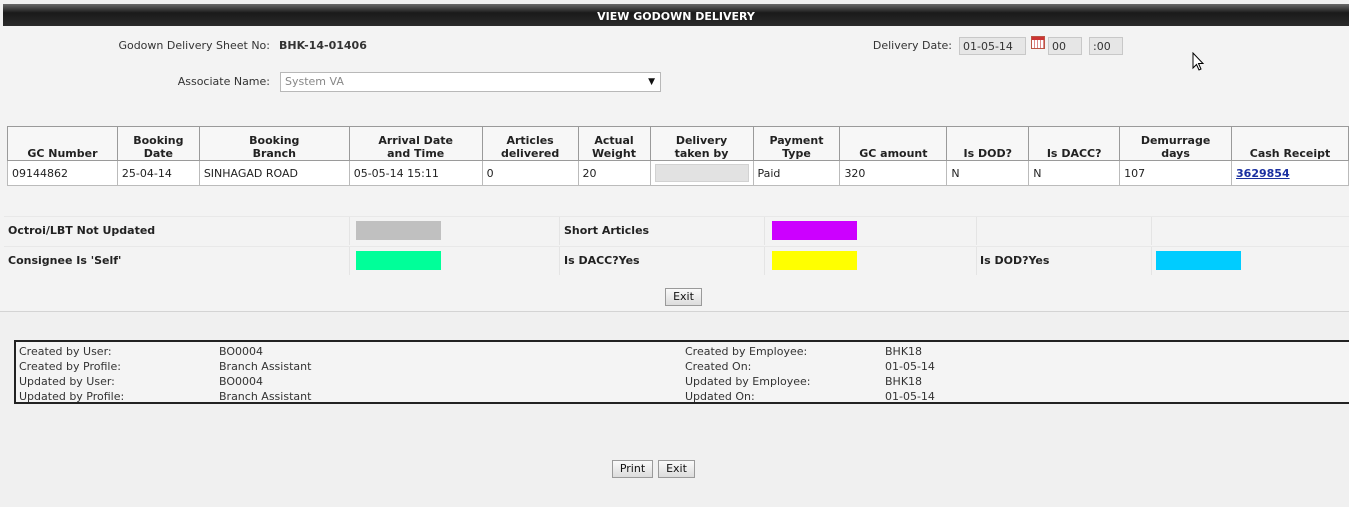 The width and height of the screenshot is (1349, 507). What do you see at coordinates (194, 45) in the screenshot?
I see `sheet-no-label: Godown Delivery Sheet No:` at bounding box center [194, 45].